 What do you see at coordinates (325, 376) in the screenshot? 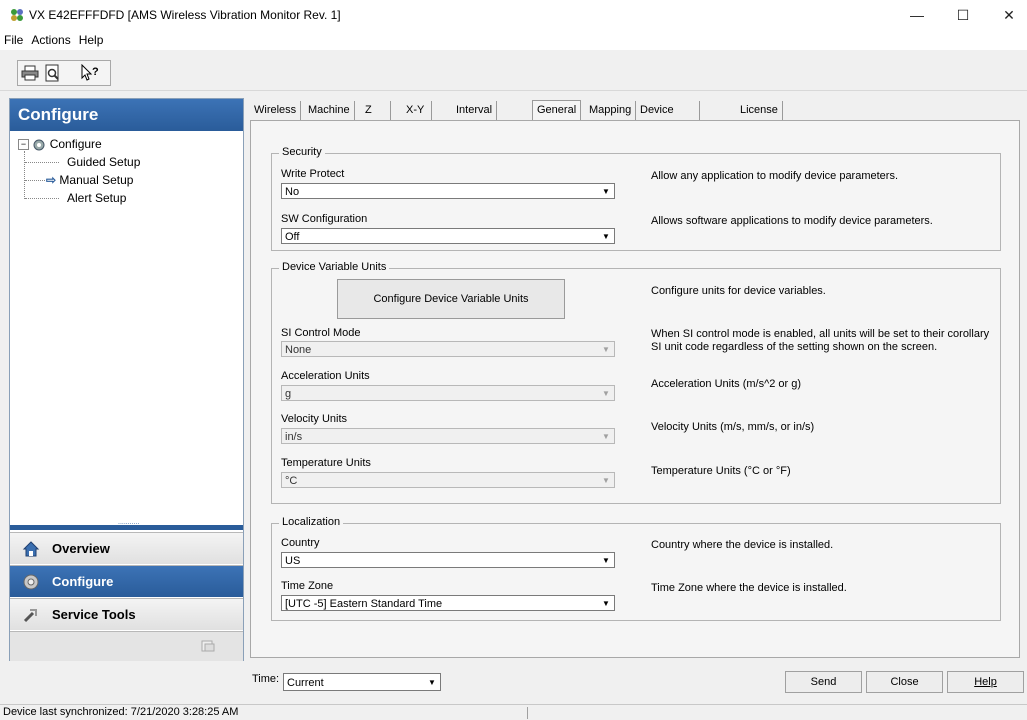
I see `accel-units-label: Acceleration Units` at bounding box center [325, 376].